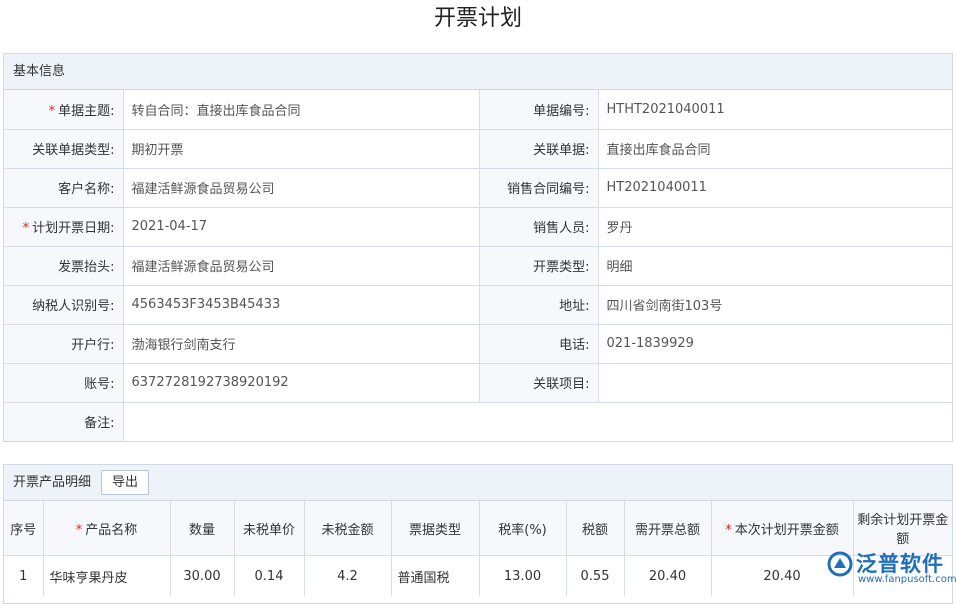 Image resolution: width=956 pixels, height=604 pixels. Describe the element at coordinates (301, 382) in the screenshot. I see `info-value: 6372728192738920192` at that location.